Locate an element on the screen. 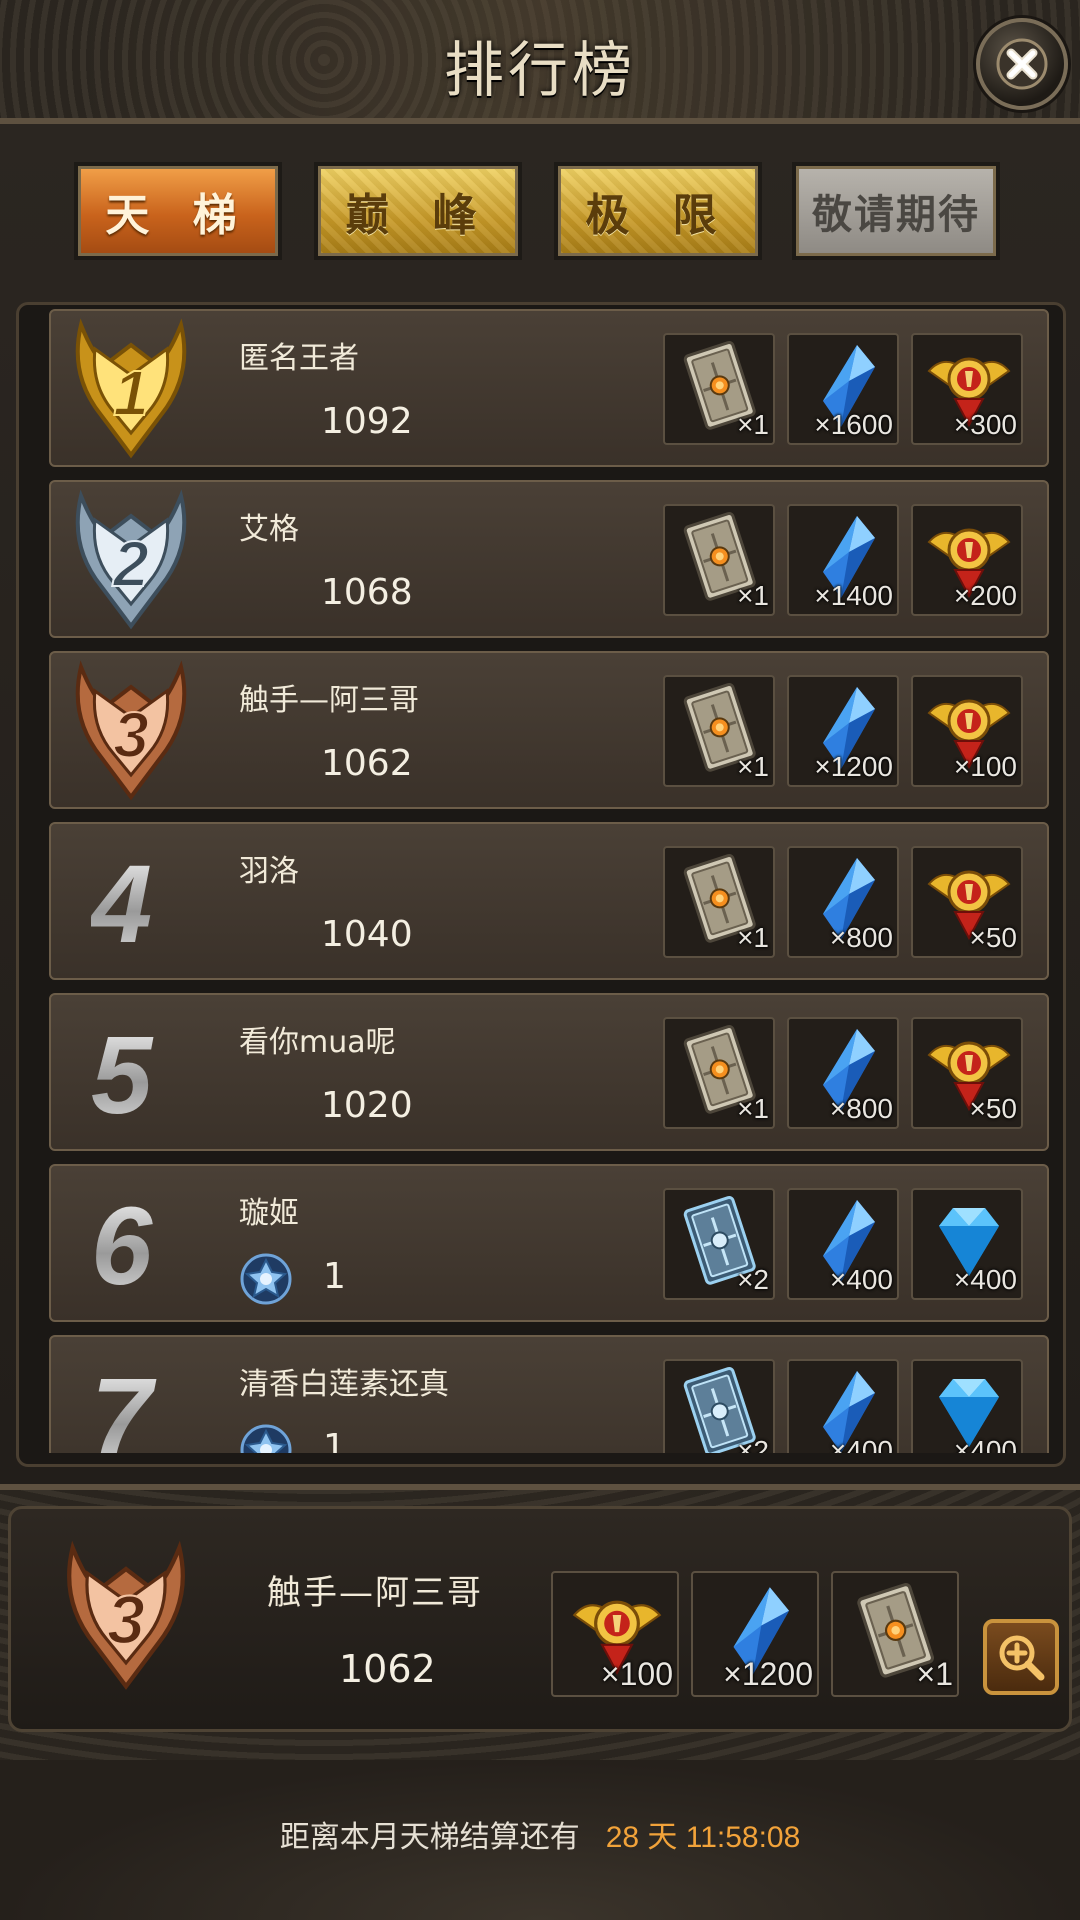 This screenshot has height=1920, width=1080. rank-badge: 7 is located at coordinates (131, 1397).